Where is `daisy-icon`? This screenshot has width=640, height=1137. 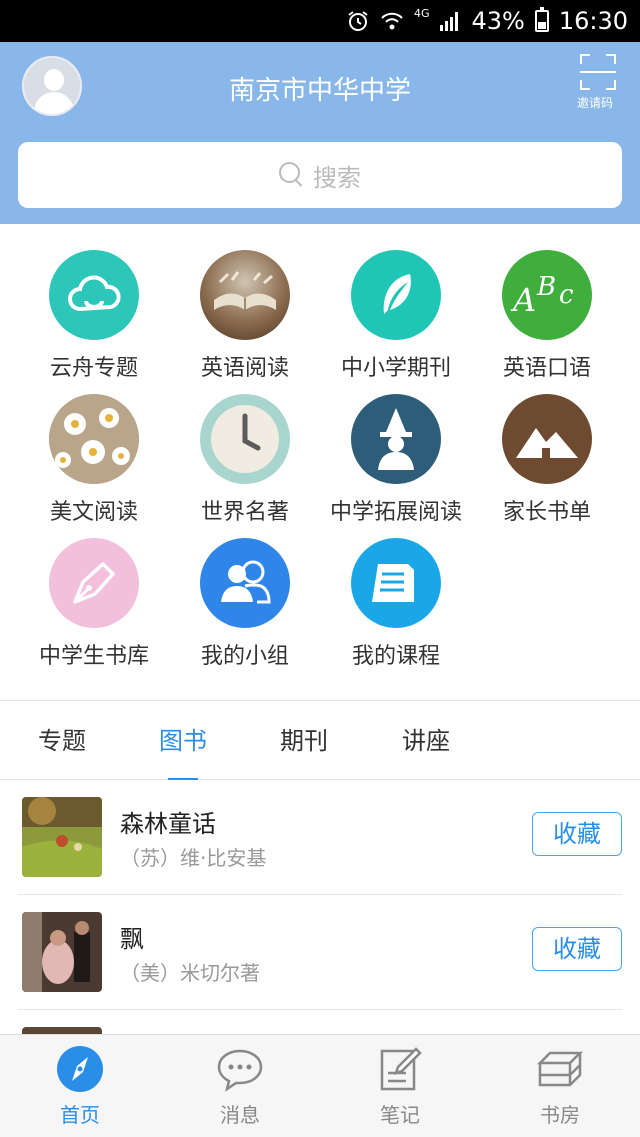
daisy-icon is located at coordinates (94, 439).